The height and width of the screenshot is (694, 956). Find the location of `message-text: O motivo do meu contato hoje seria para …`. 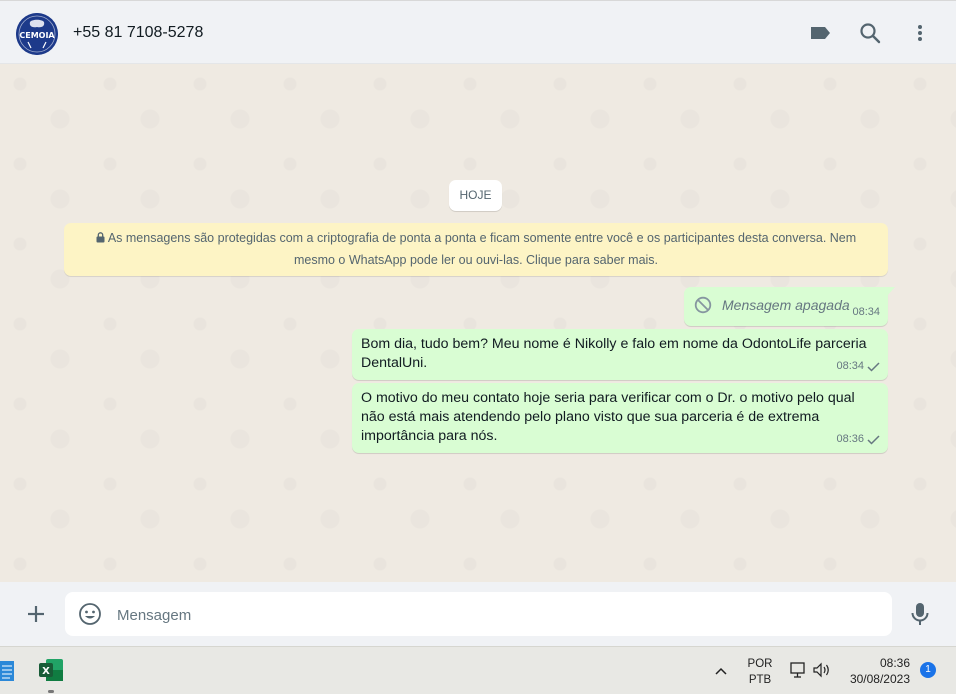

message-text: O motivo do meu contato hoje seria para … is located at coordinates (608, 417).